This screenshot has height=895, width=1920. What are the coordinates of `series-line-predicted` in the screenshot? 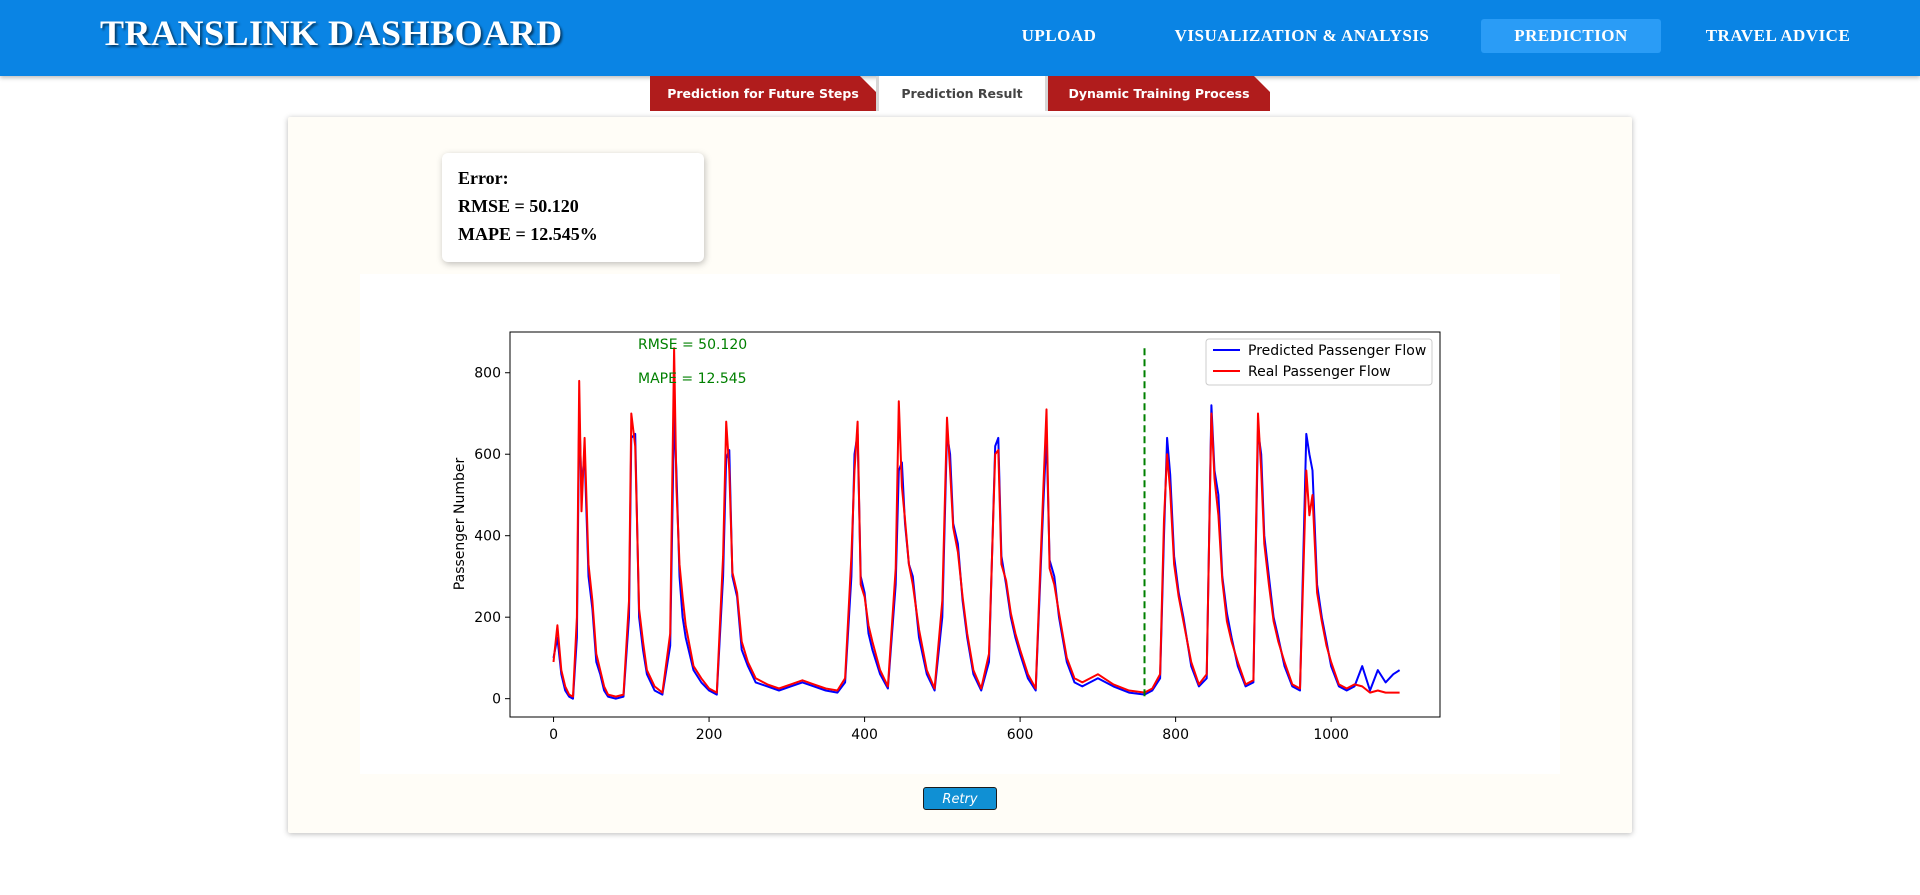 It's located at (976, 552).